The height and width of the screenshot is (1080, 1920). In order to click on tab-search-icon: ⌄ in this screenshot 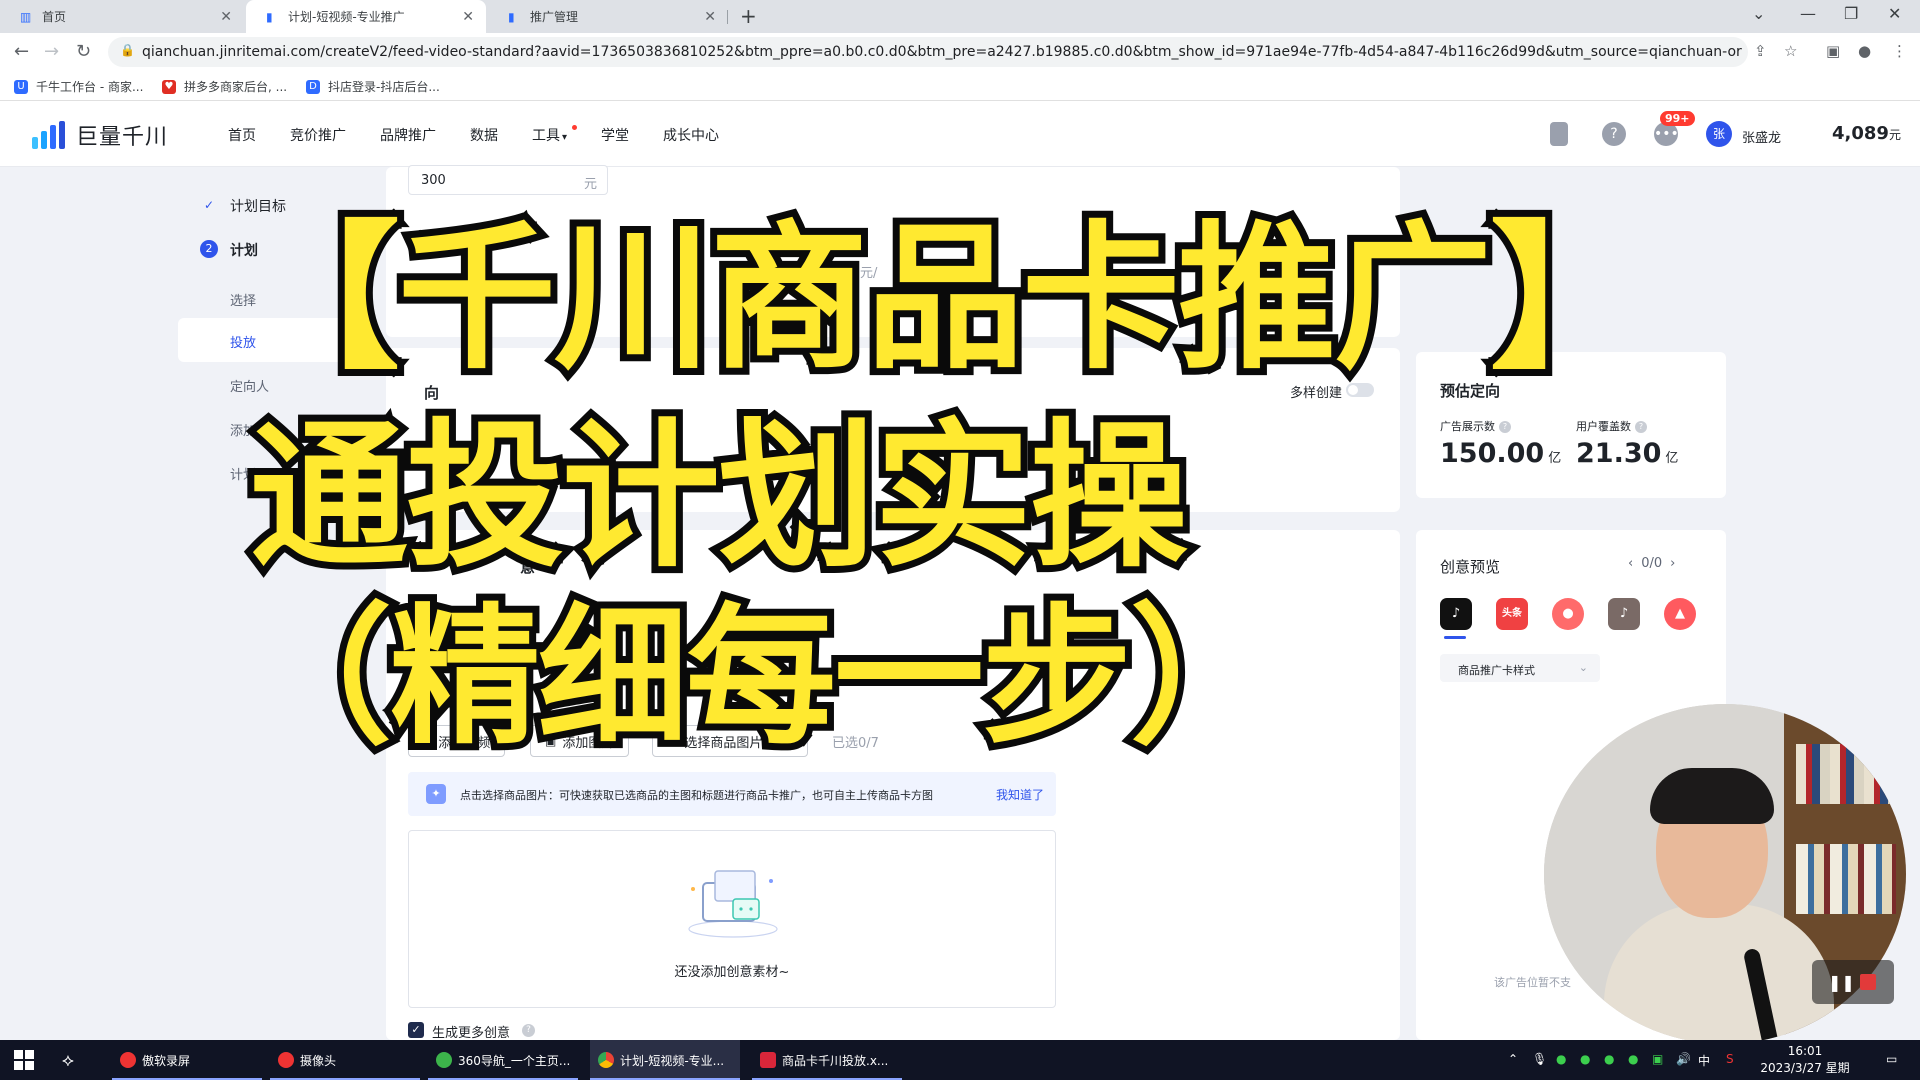, I will do `click(1758, 13)`.